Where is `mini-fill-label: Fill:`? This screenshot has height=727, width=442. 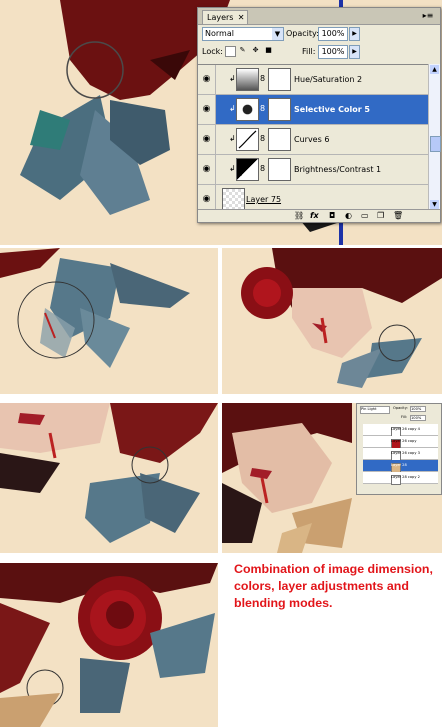 mini-fill-label: Fill: is located at coordinates (404, 417).